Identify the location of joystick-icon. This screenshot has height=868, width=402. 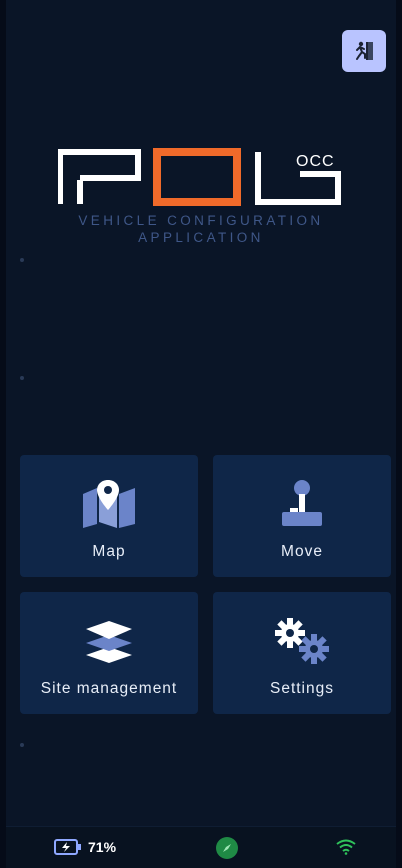
(302, 503).